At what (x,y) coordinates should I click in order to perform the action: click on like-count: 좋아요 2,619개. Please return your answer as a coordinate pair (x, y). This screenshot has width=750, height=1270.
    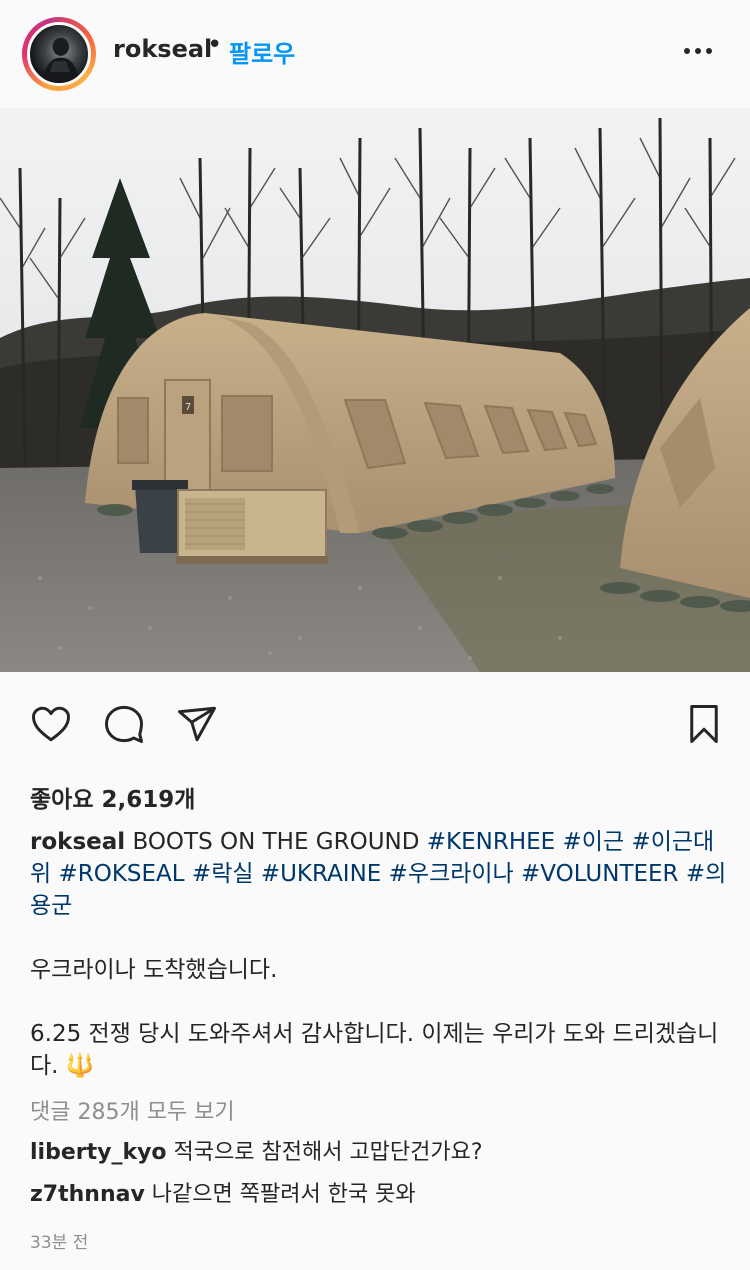
    Looking at the image, I should click on (112, 797).